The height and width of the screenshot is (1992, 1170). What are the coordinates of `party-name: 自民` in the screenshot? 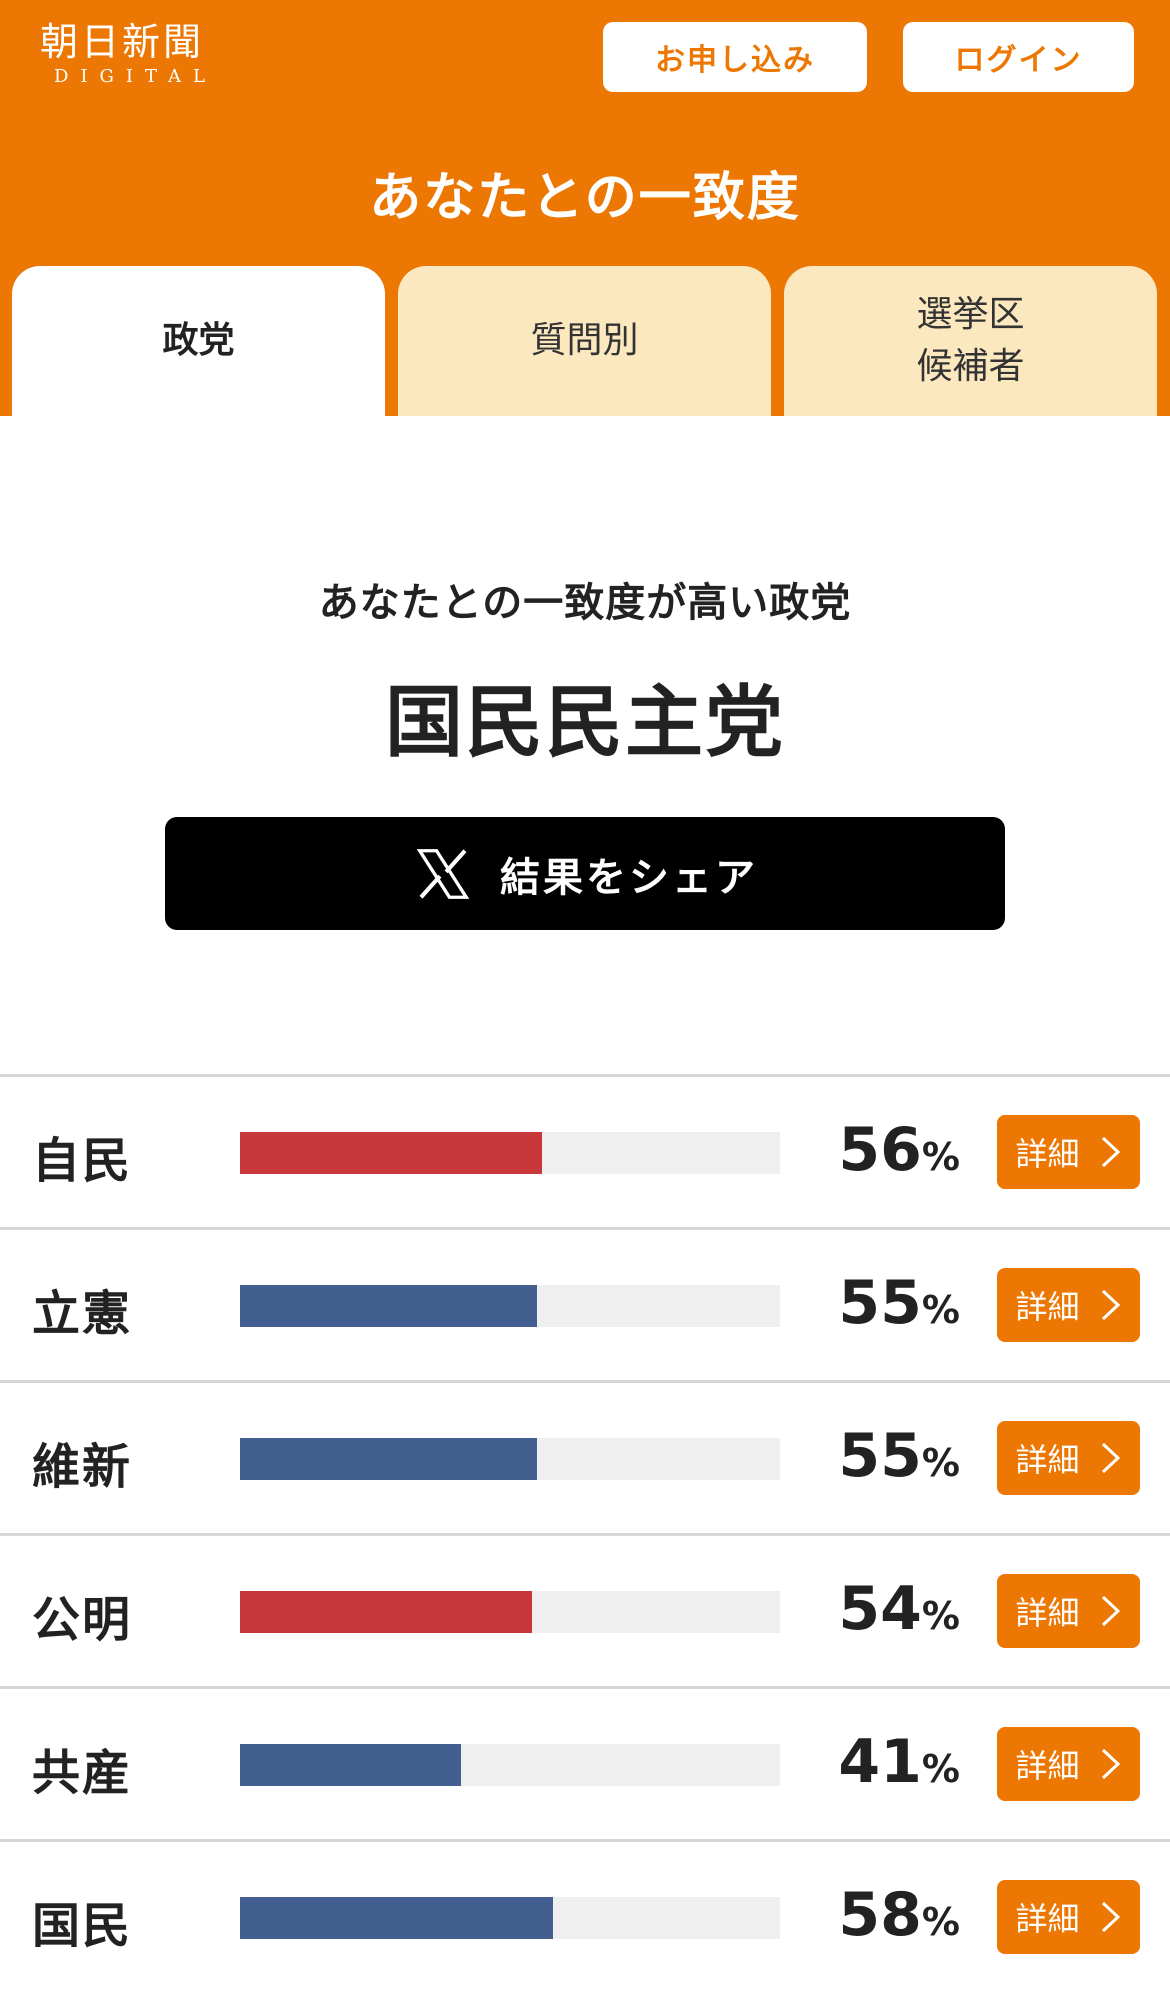 It's located at (82, 1161).